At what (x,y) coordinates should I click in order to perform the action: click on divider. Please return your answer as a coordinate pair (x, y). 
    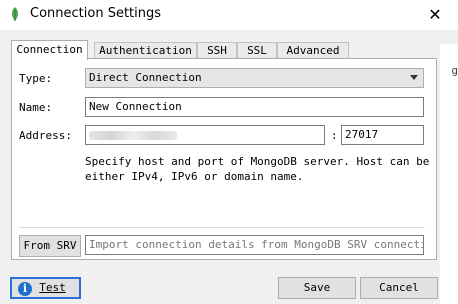
    Looking at the image, I should click on (222, 227).